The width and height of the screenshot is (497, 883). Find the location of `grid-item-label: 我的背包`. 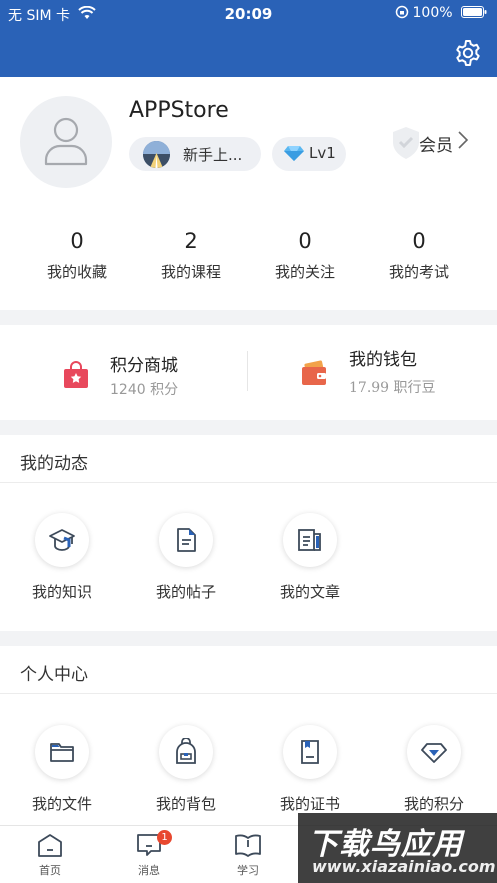

grid-item-label: 我的背包 is located at coordinates (185, 804).